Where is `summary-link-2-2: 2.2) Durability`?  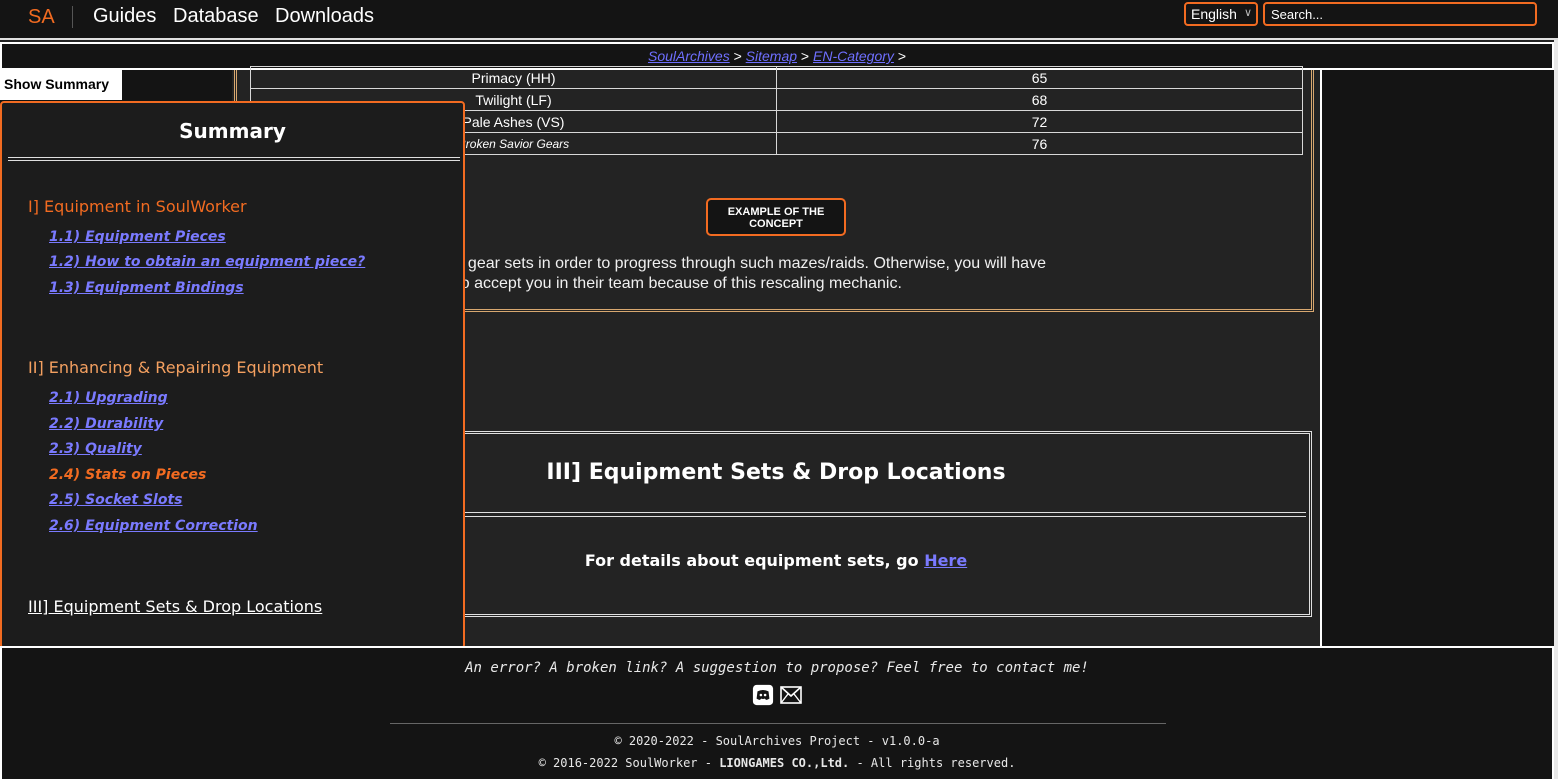
summary-link-2-2: 2.2) Durability is located at coordinates (106, 424).